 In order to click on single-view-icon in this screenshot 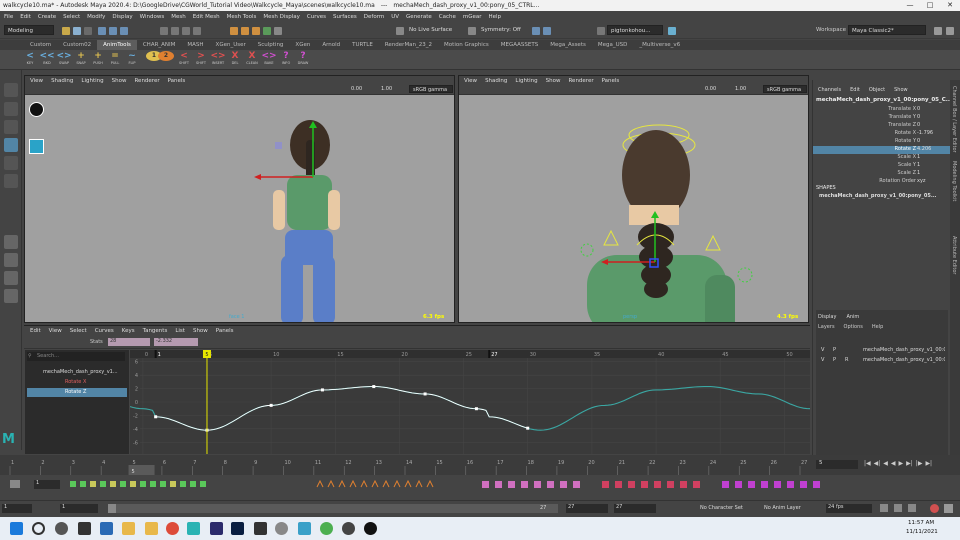, I will do `click(11, 242)`.